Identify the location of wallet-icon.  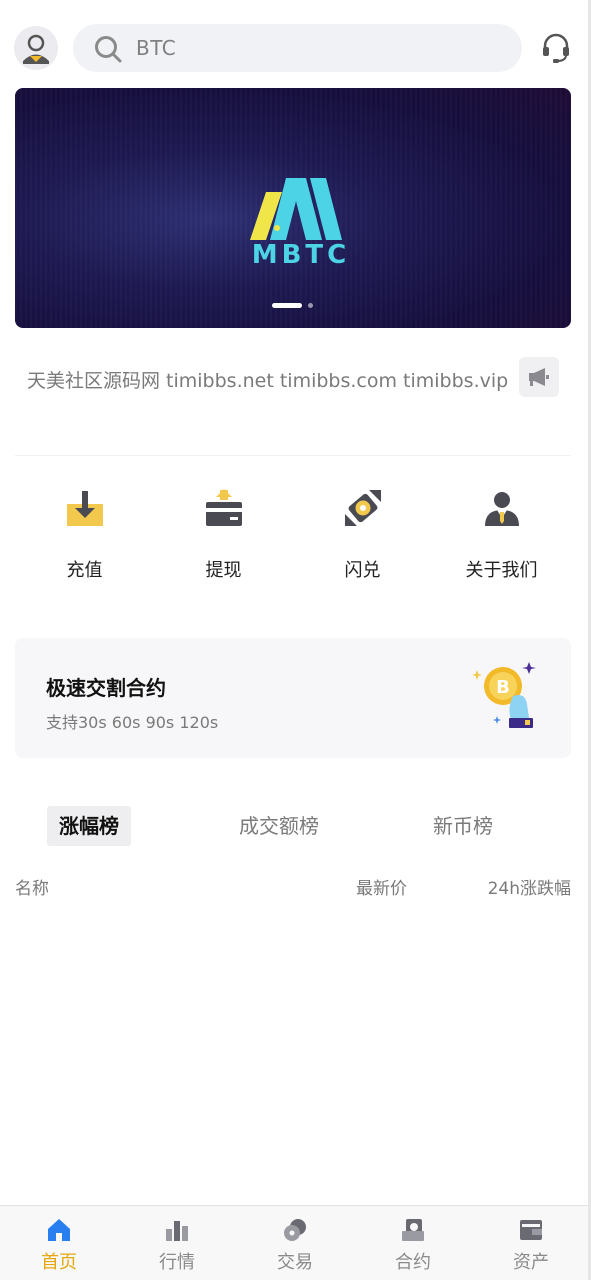
(531, 1230).